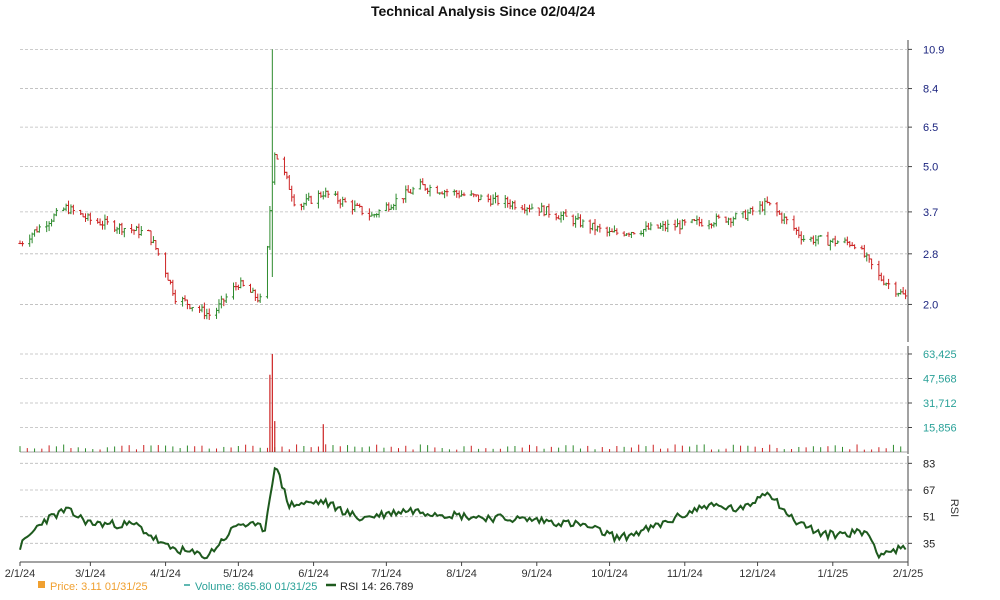 The height and width of the screenshot is (600, 1000). I want to click on x-tick-label: 9/1/24, so click(536, 574).